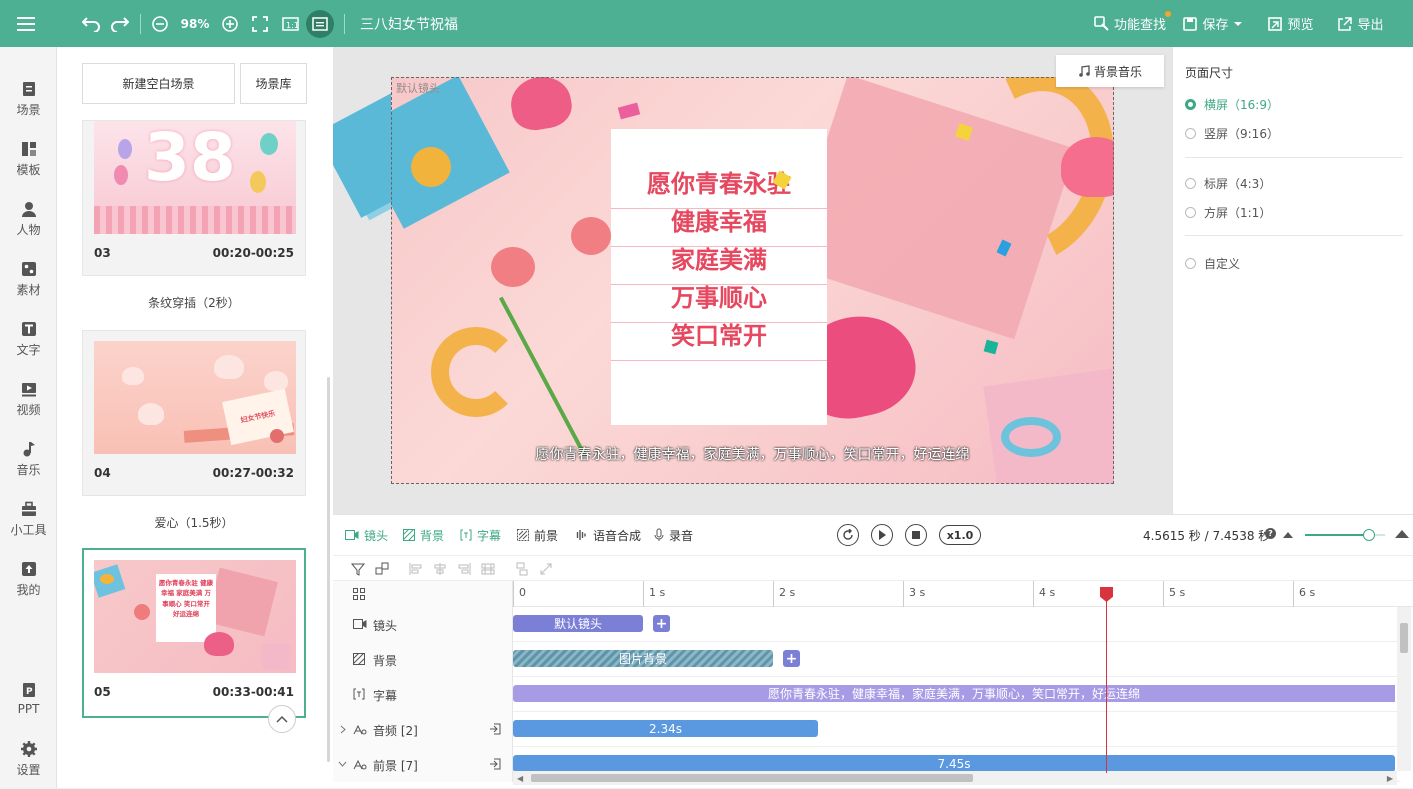 This screenshot has height=789, width=1413. Describe the element at coordinates (28, 159) in the screenshot. I see `nav-item-template: 模板` at that location.